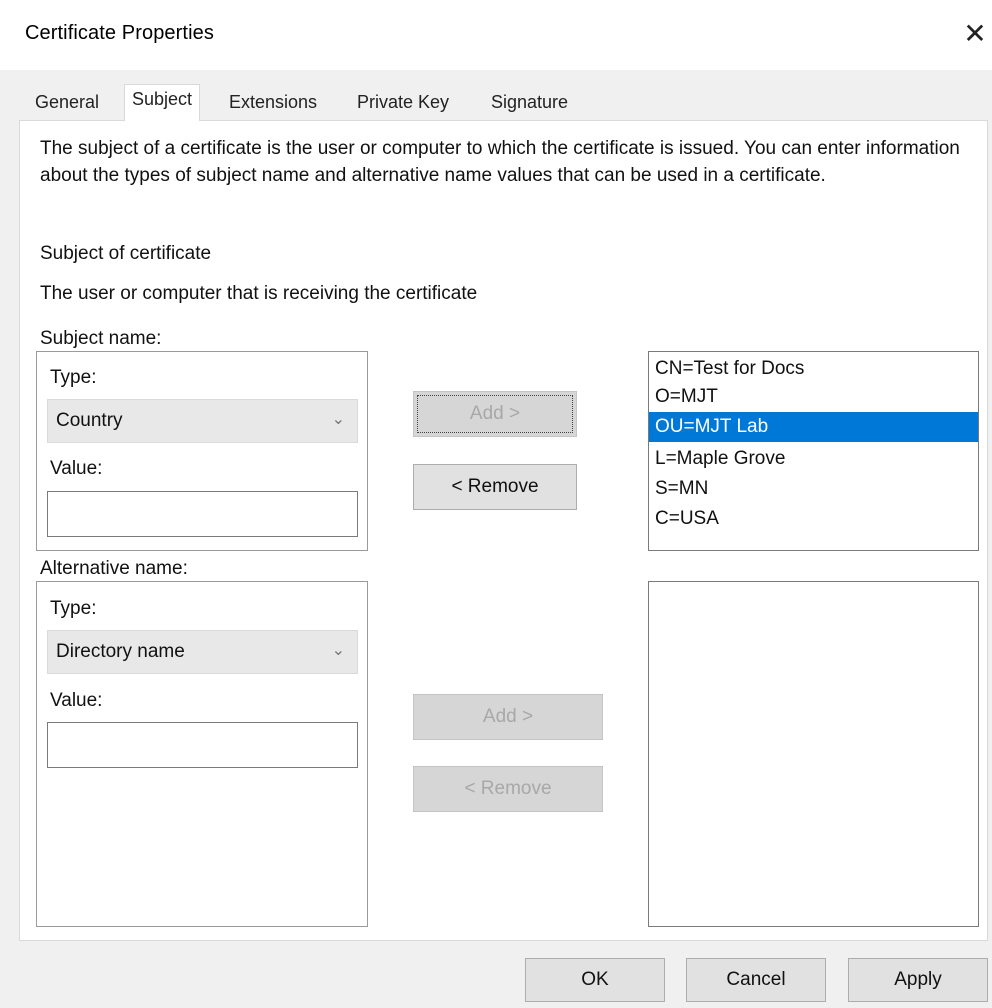  What do you see at coordinates (73, 377) in the screenshot?
I see `subject-type-label: Type:` at bounding box center [73, 377].